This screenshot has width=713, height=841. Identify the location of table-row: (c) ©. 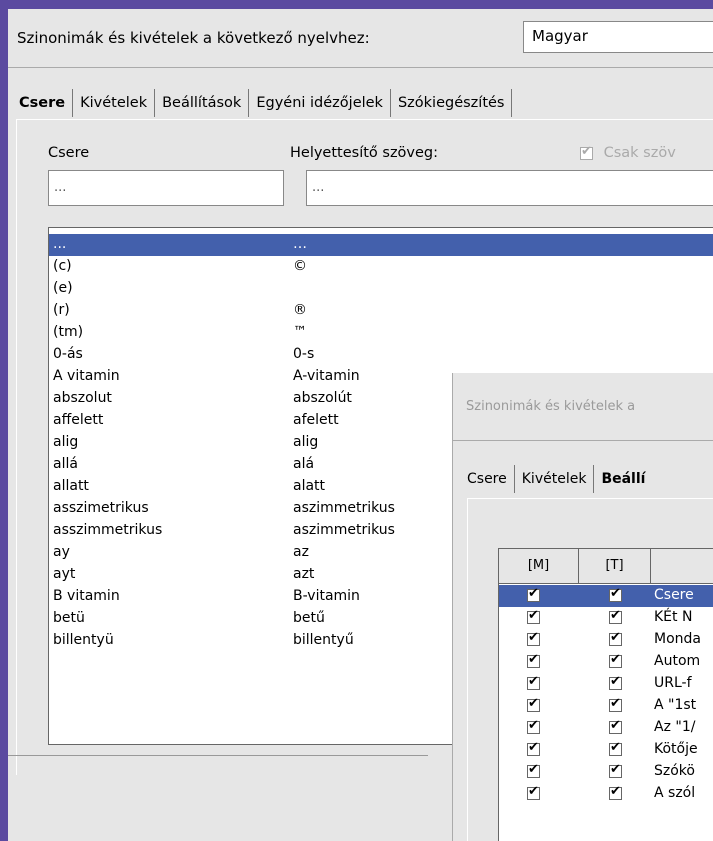
(381, 267).